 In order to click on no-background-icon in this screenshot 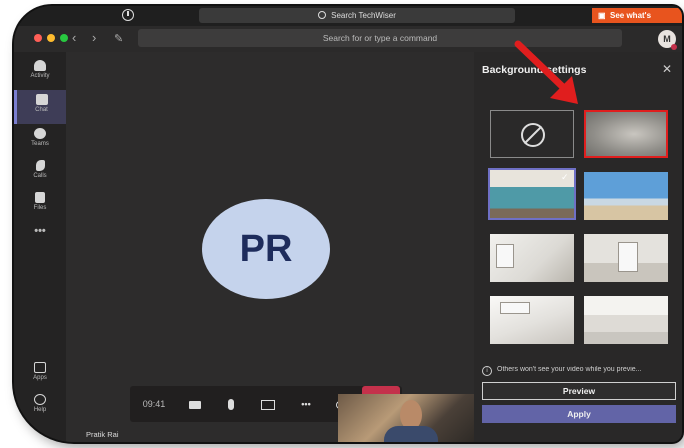, I will do `click(533, 135)`.